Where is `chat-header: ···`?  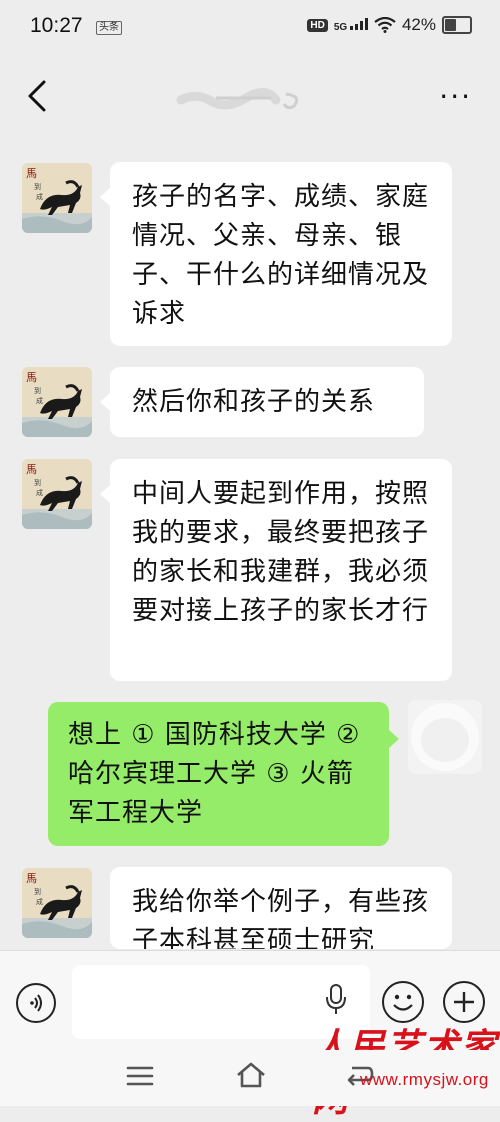
chat-header: ··· is located at coordinates (250, 98).